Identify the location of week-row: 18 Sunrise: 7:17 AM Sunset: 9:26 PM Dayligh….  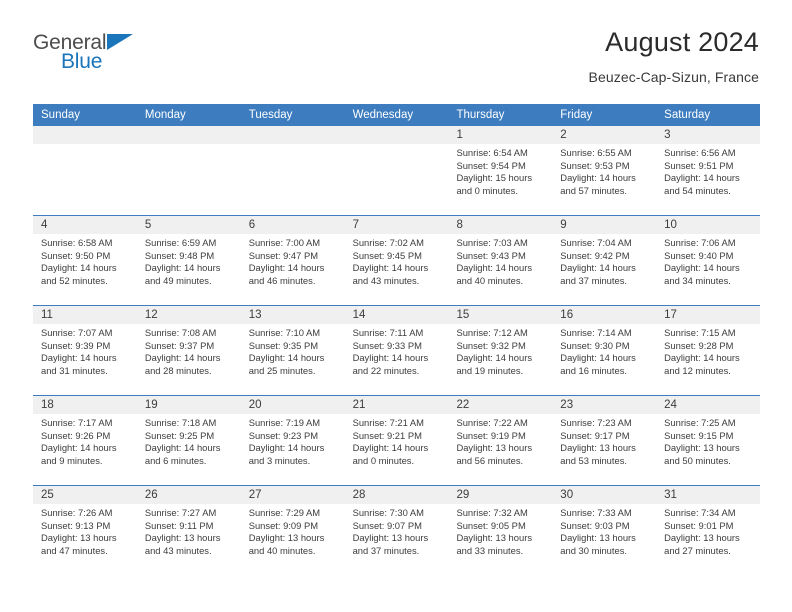
(397, 441).